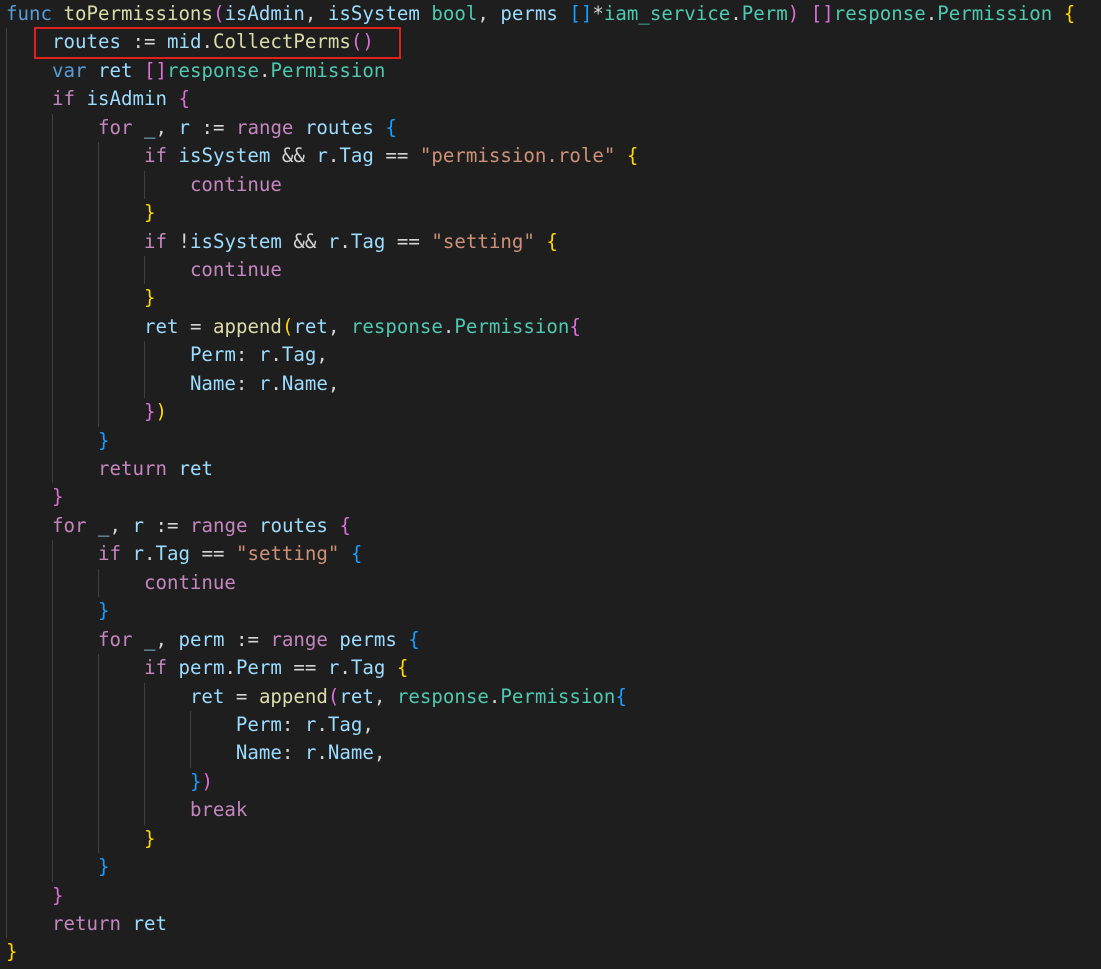 The image size is (1101, 969). I want to click on code-line: for _, perm := range perms {, so click(540, 640).